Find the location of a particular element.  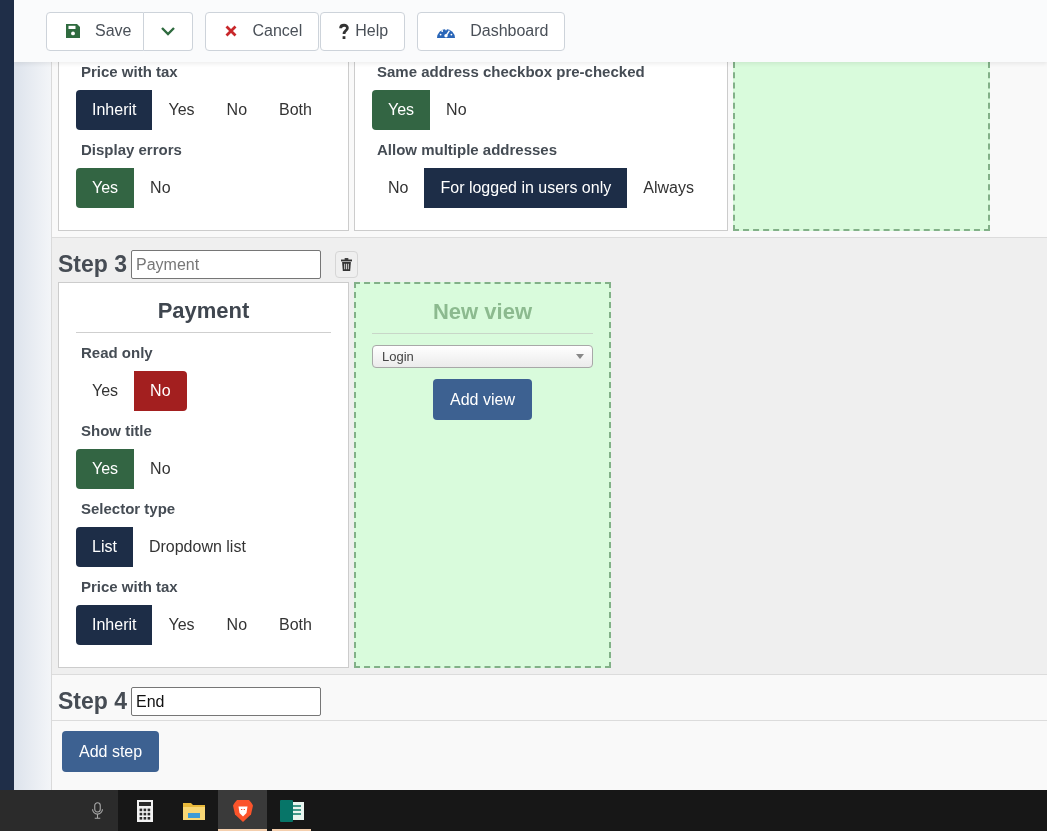

option-button: For logged in users only is located at coordinates (526, 188).